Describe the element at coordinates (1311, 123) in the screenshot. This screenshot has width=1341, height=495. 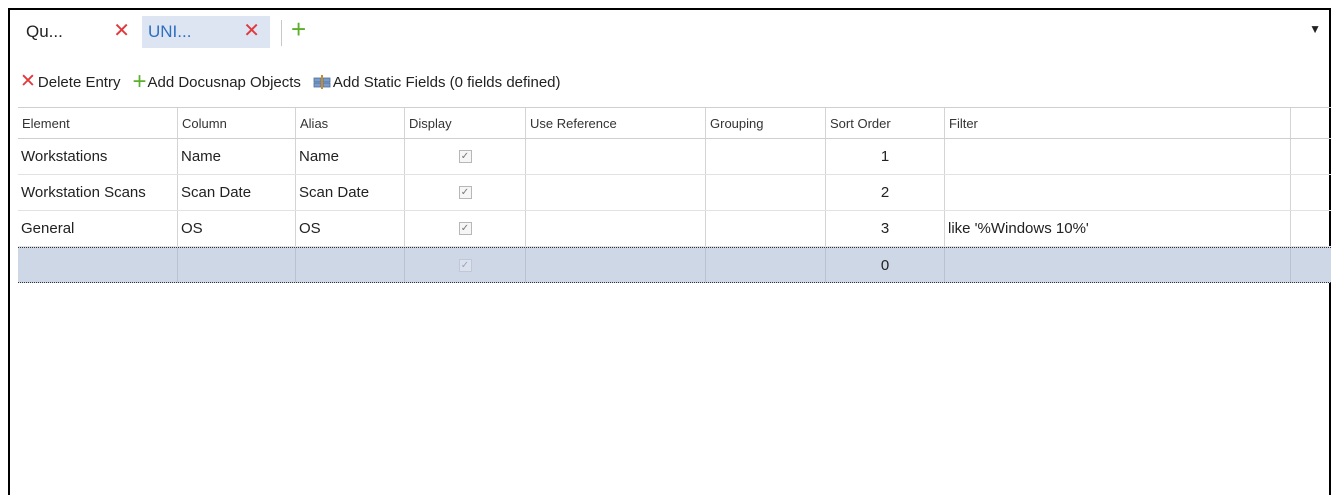
I see `column-header-filler` at that location.